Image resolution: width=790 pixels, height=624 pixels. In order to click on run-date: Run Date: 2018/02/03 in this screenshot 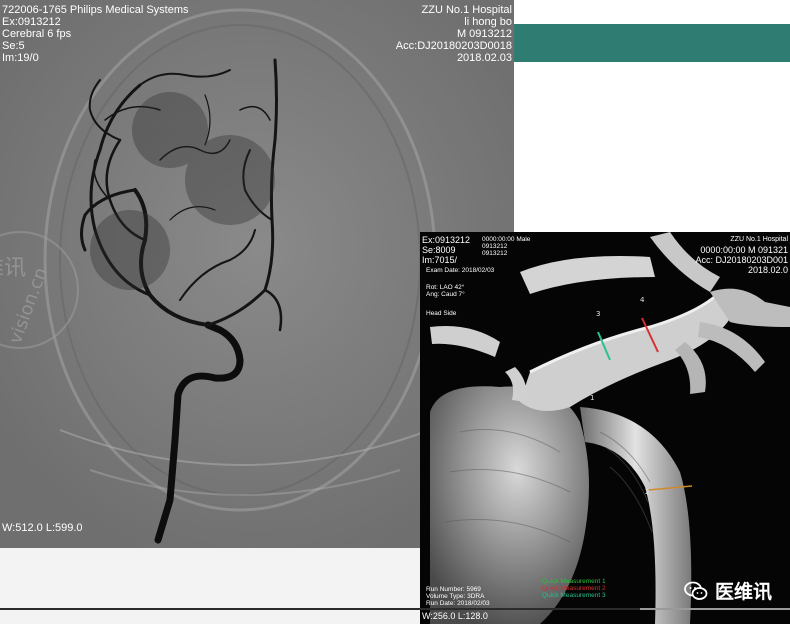, I will do `click(458, 603)`.